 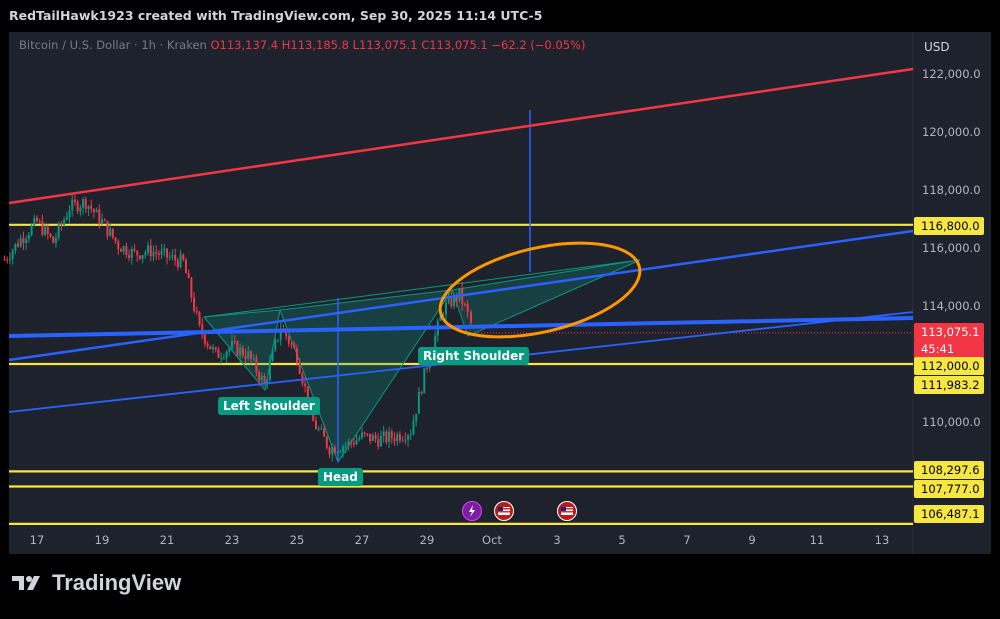 What do you see at coordinates (244, 45) in the screenshot?
I see `legend-open: O113,137.4` at bounding box center [244, 45].